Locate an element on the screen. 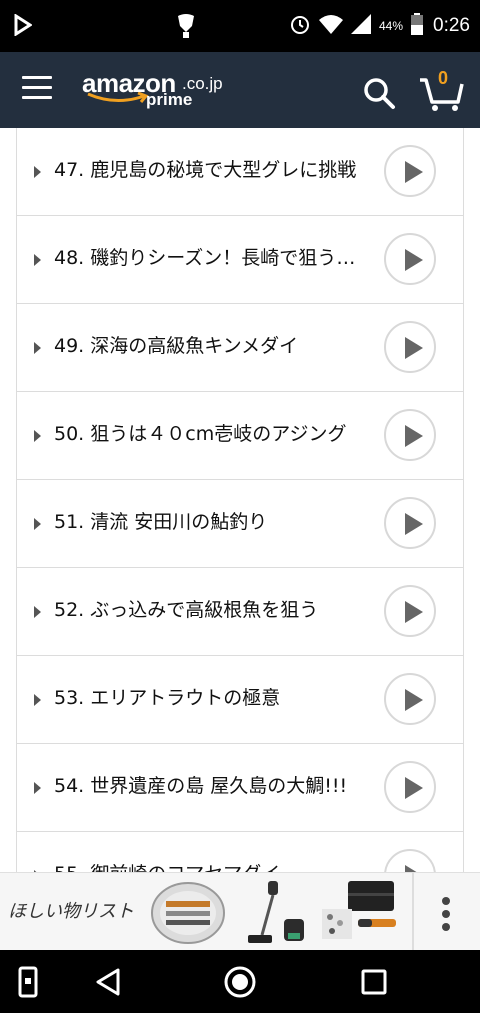 This screenshot has width=480, height=1013. clock: 0:26 is located at coordinates (451, 25).